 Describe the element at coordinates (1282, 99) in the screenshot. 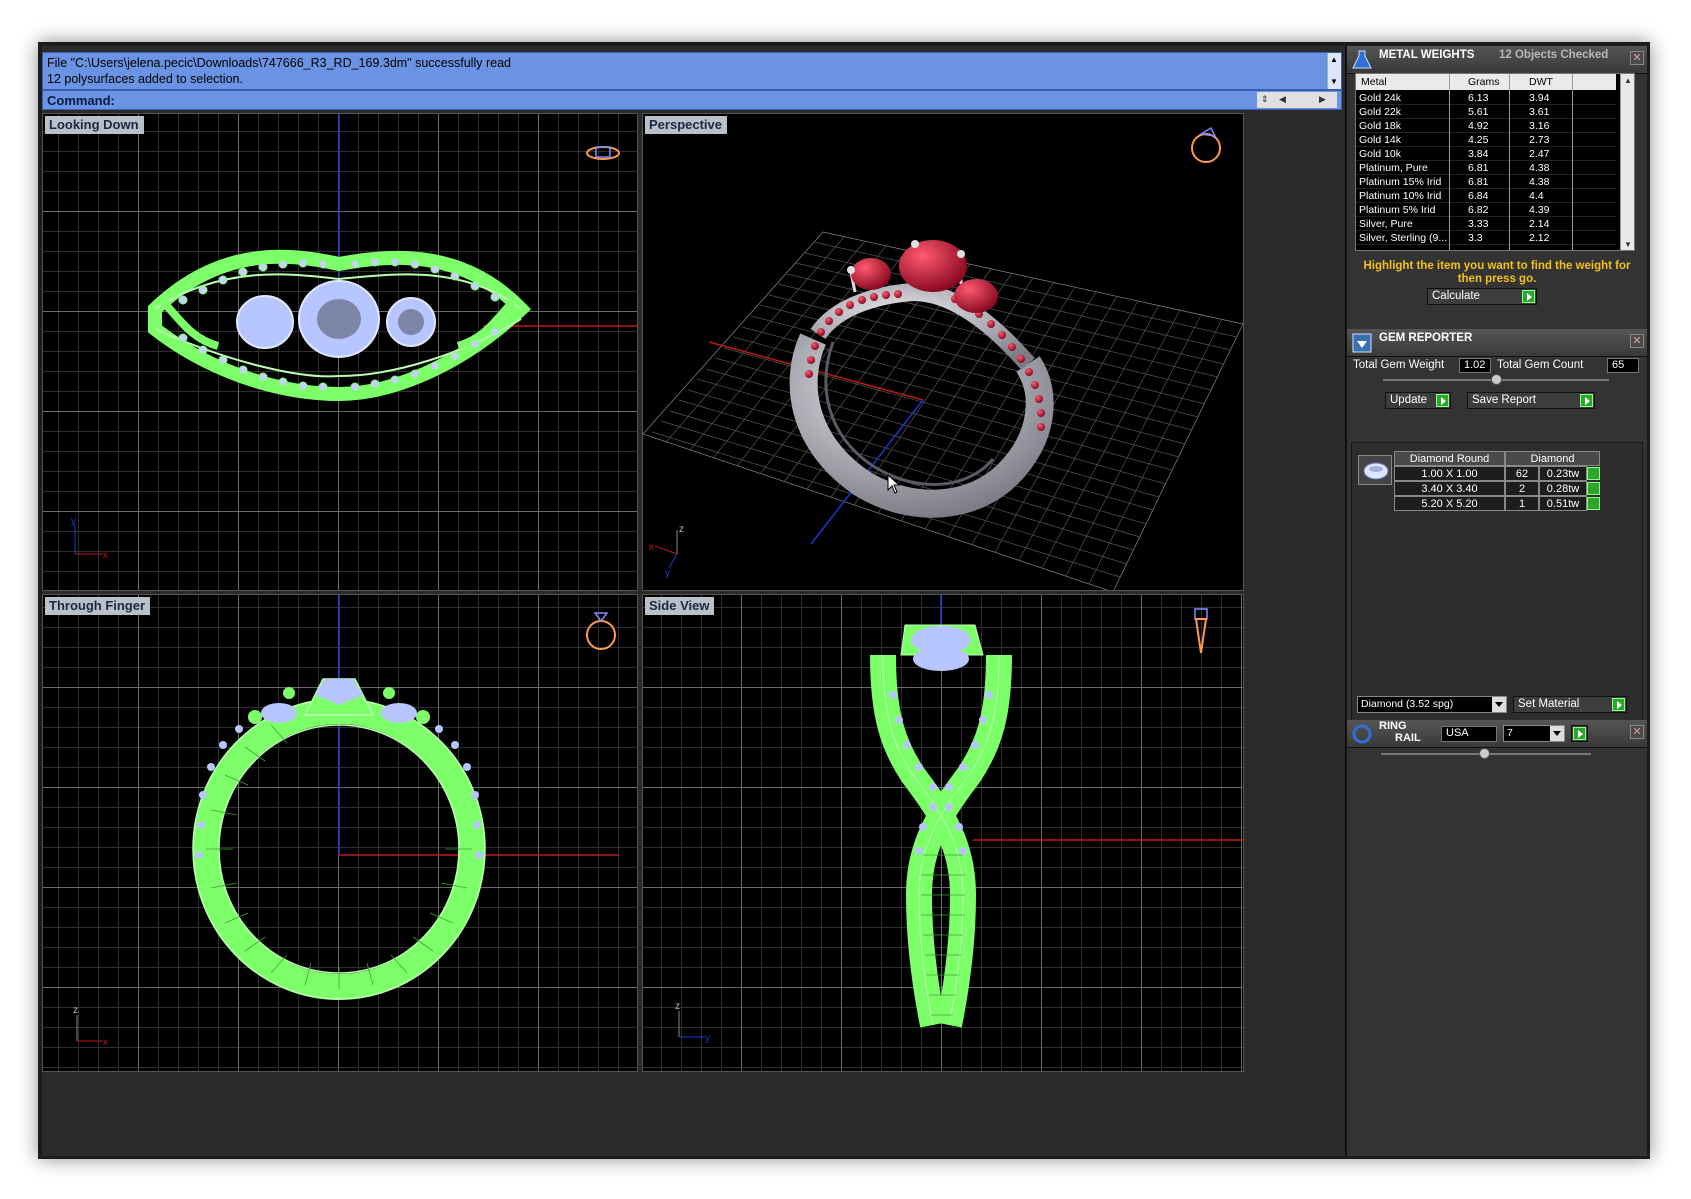

I see `nav-left-icon: ◀` at that location.